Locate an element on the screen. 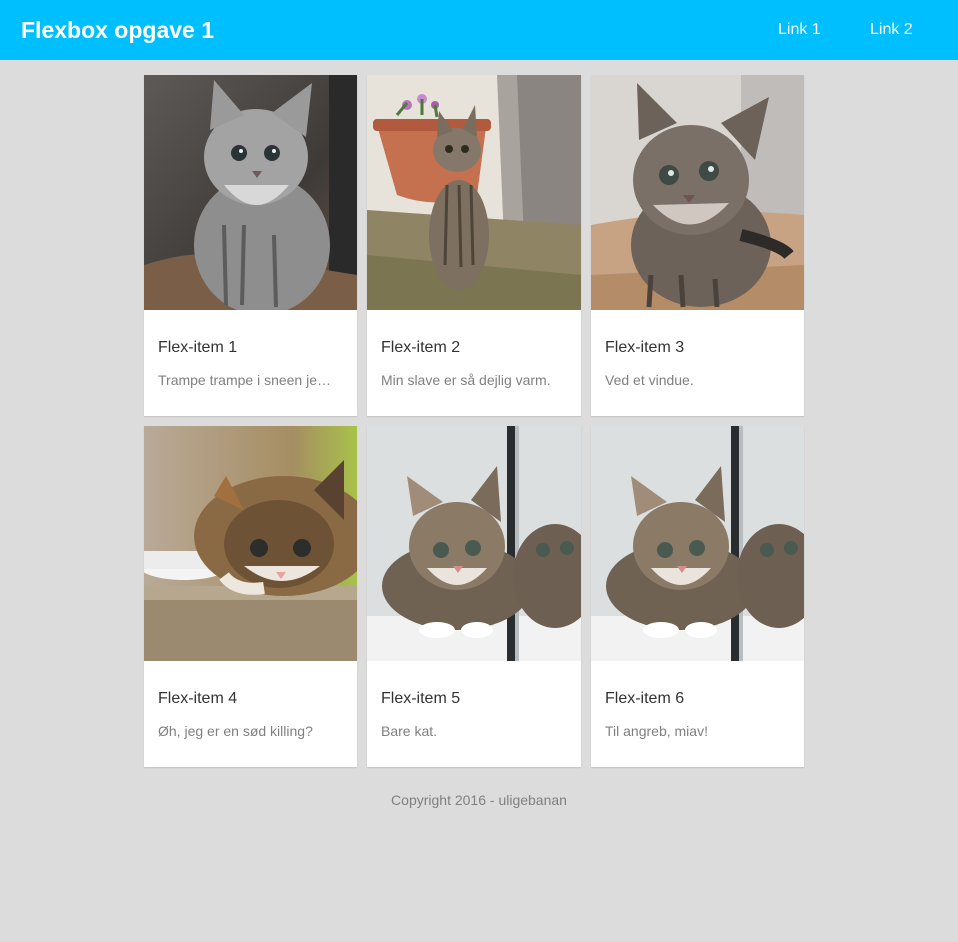 Image resolution: width=958 pixels, height=942 pixels. nav-link-2: Link 2 is located at coordinates (891, 30).